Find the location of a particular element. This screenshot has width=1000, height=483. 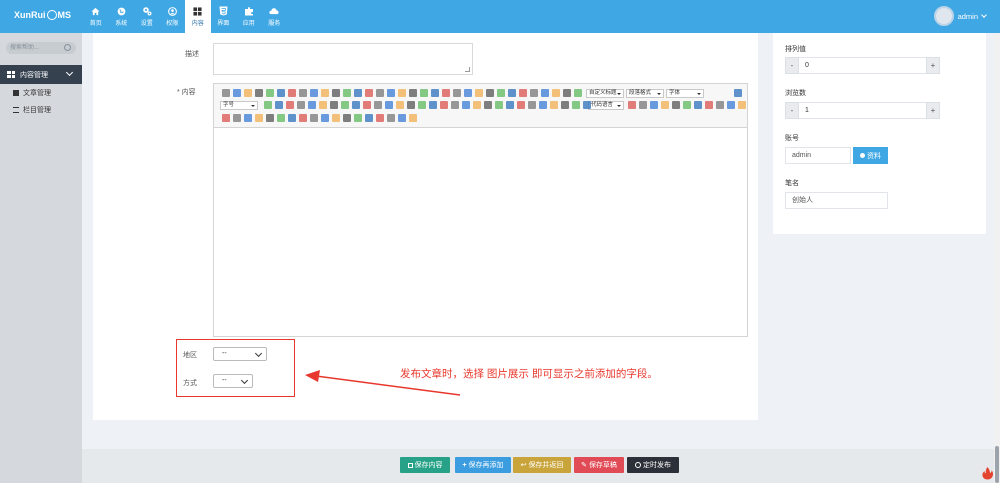

scrollbar-thumb is located at coordinates (997, 464).